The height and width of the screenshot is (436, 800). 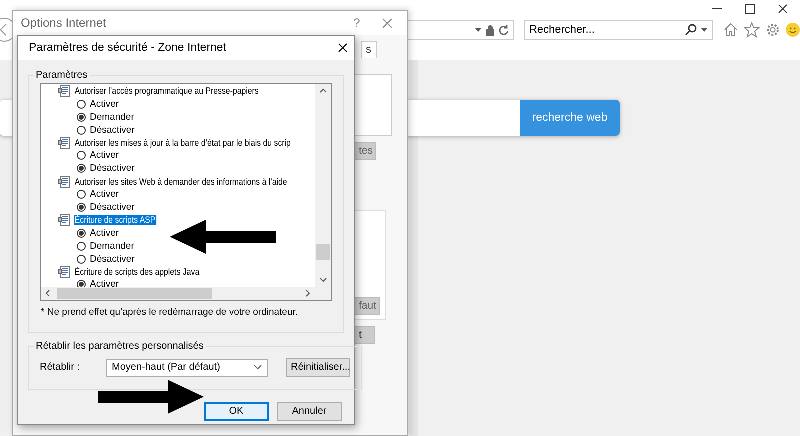 I want to click on setting-label: Autoriser les mises à jour à la barre d’état par le biais du scrip, so click(x=183, y=143).